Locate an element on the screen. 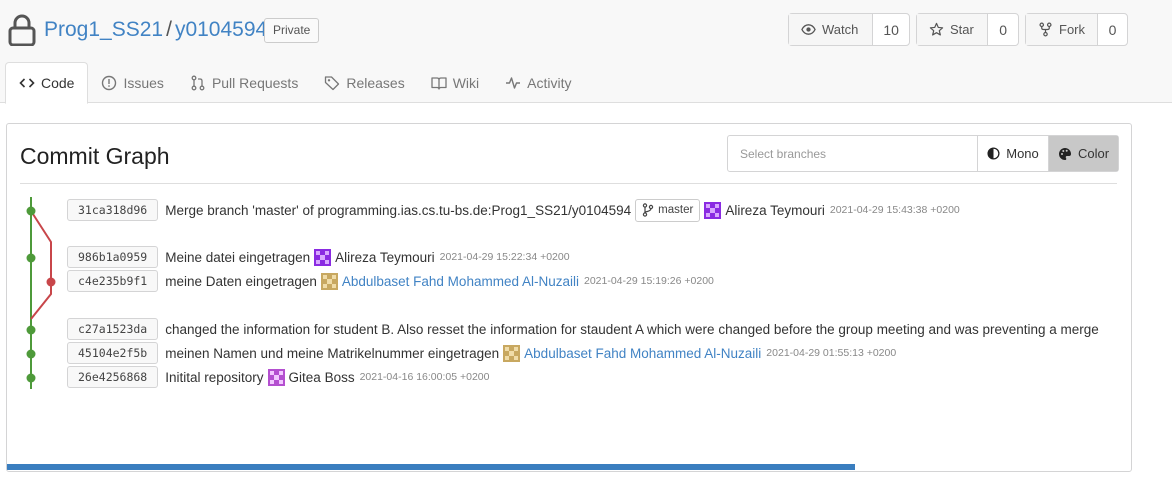 The height and width of the screenshot is (478, 1172). tab-releases-label: Releases is located at coordinates (375, 82).